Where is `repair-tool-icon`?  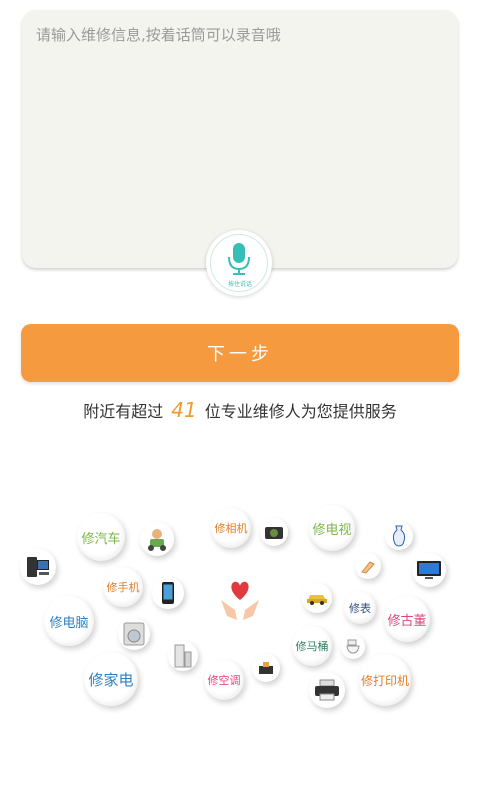 repair-tool-icon is located at coordinates (266, 668).